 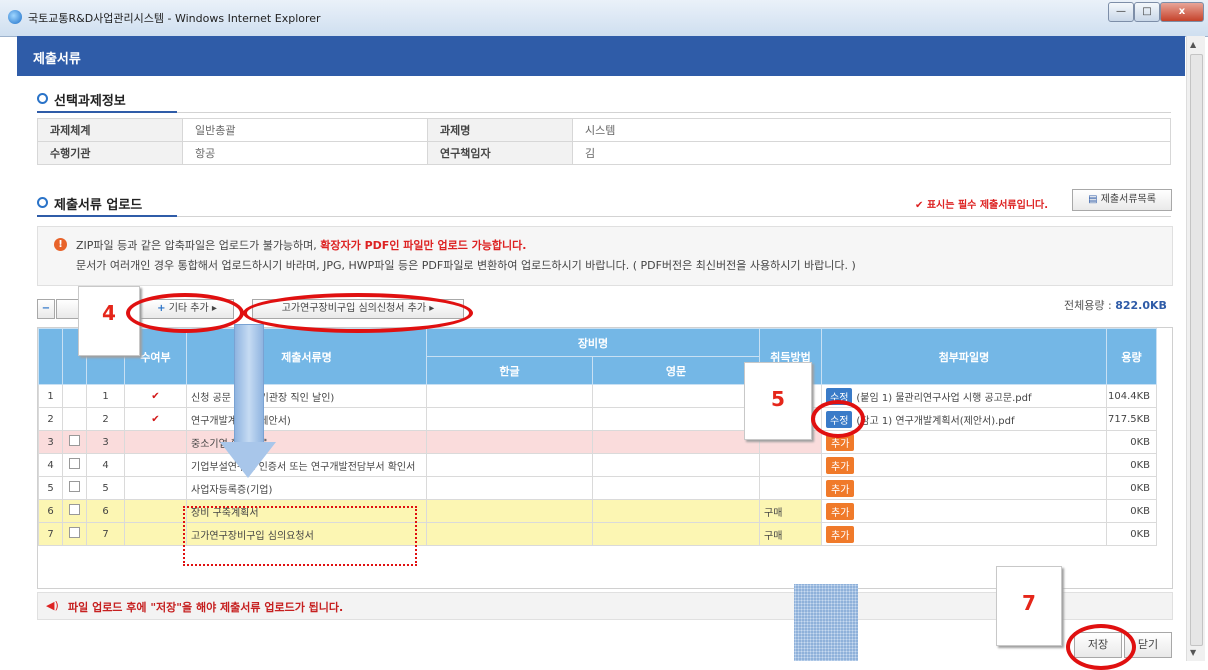 What do you see at coordinates (826, 622) in the screenshot?
I see `blue-pattern-block` at bounding box center [826, 622].